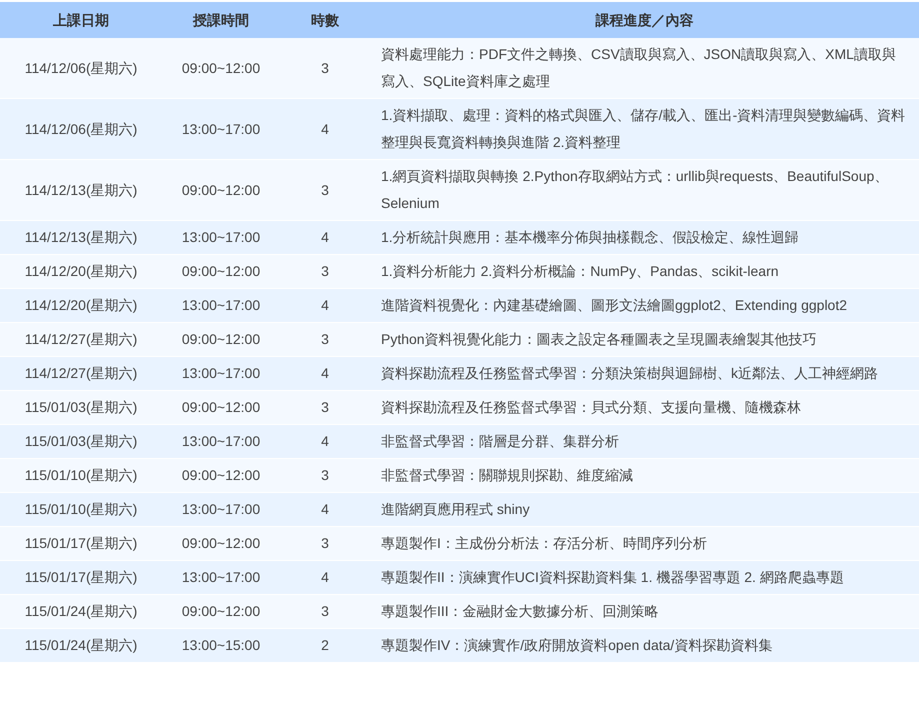 The image size is (919, 710). I want to click on column-header: 上課日期, so click(81, 20).